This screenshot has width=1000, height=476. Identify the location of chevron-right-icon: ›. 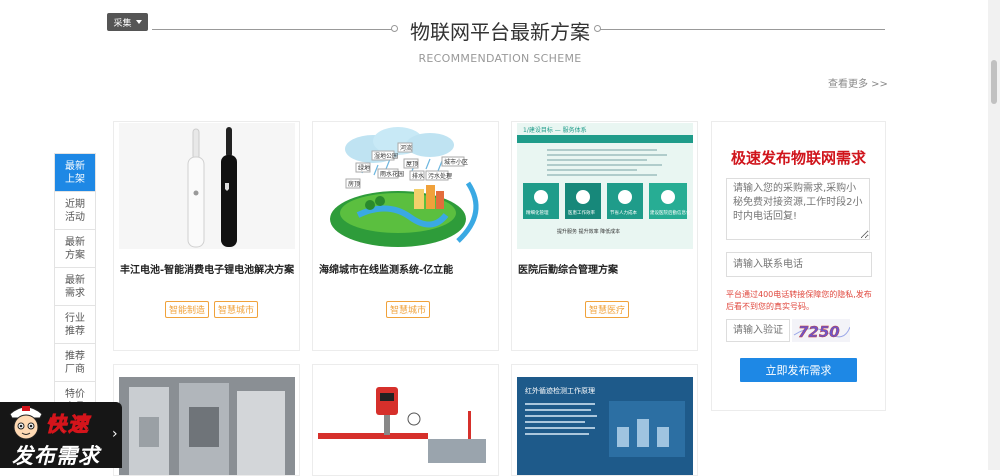
(115, 434).